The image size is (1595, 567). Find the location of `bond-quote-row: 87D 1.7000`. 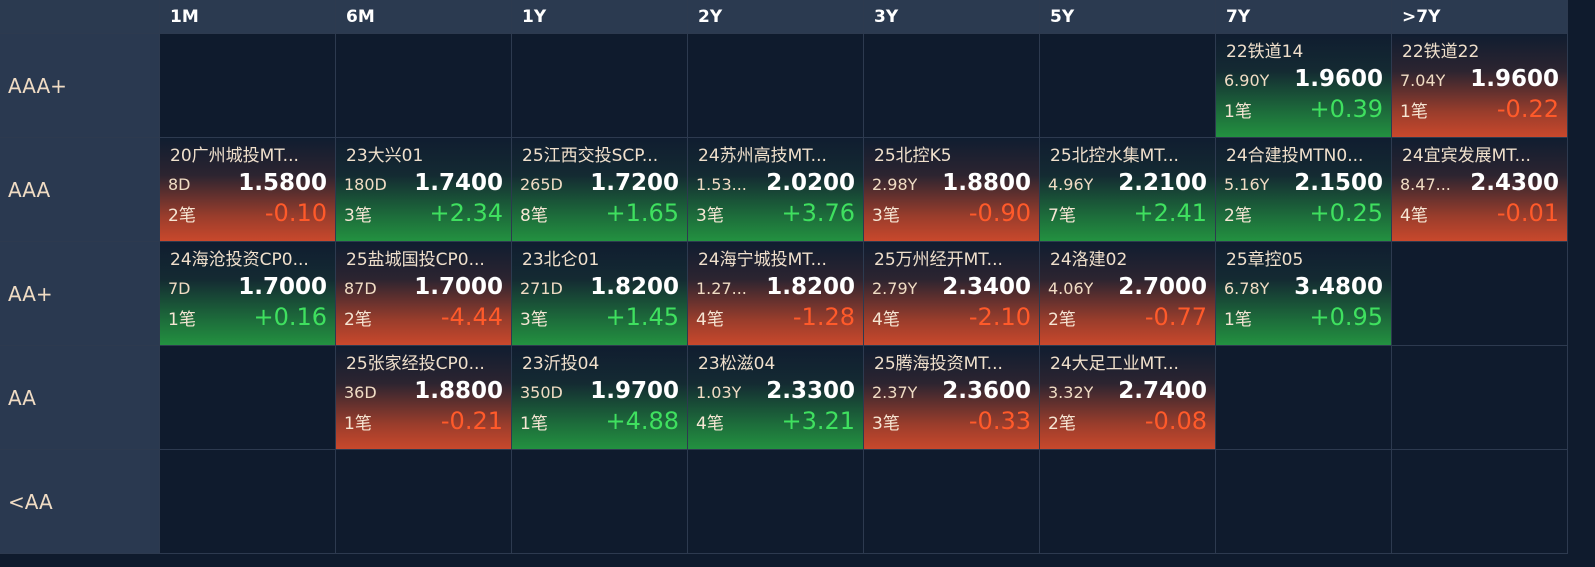

bond-quote-row: 87D 1.7000 is located at coordinates (423, 287).